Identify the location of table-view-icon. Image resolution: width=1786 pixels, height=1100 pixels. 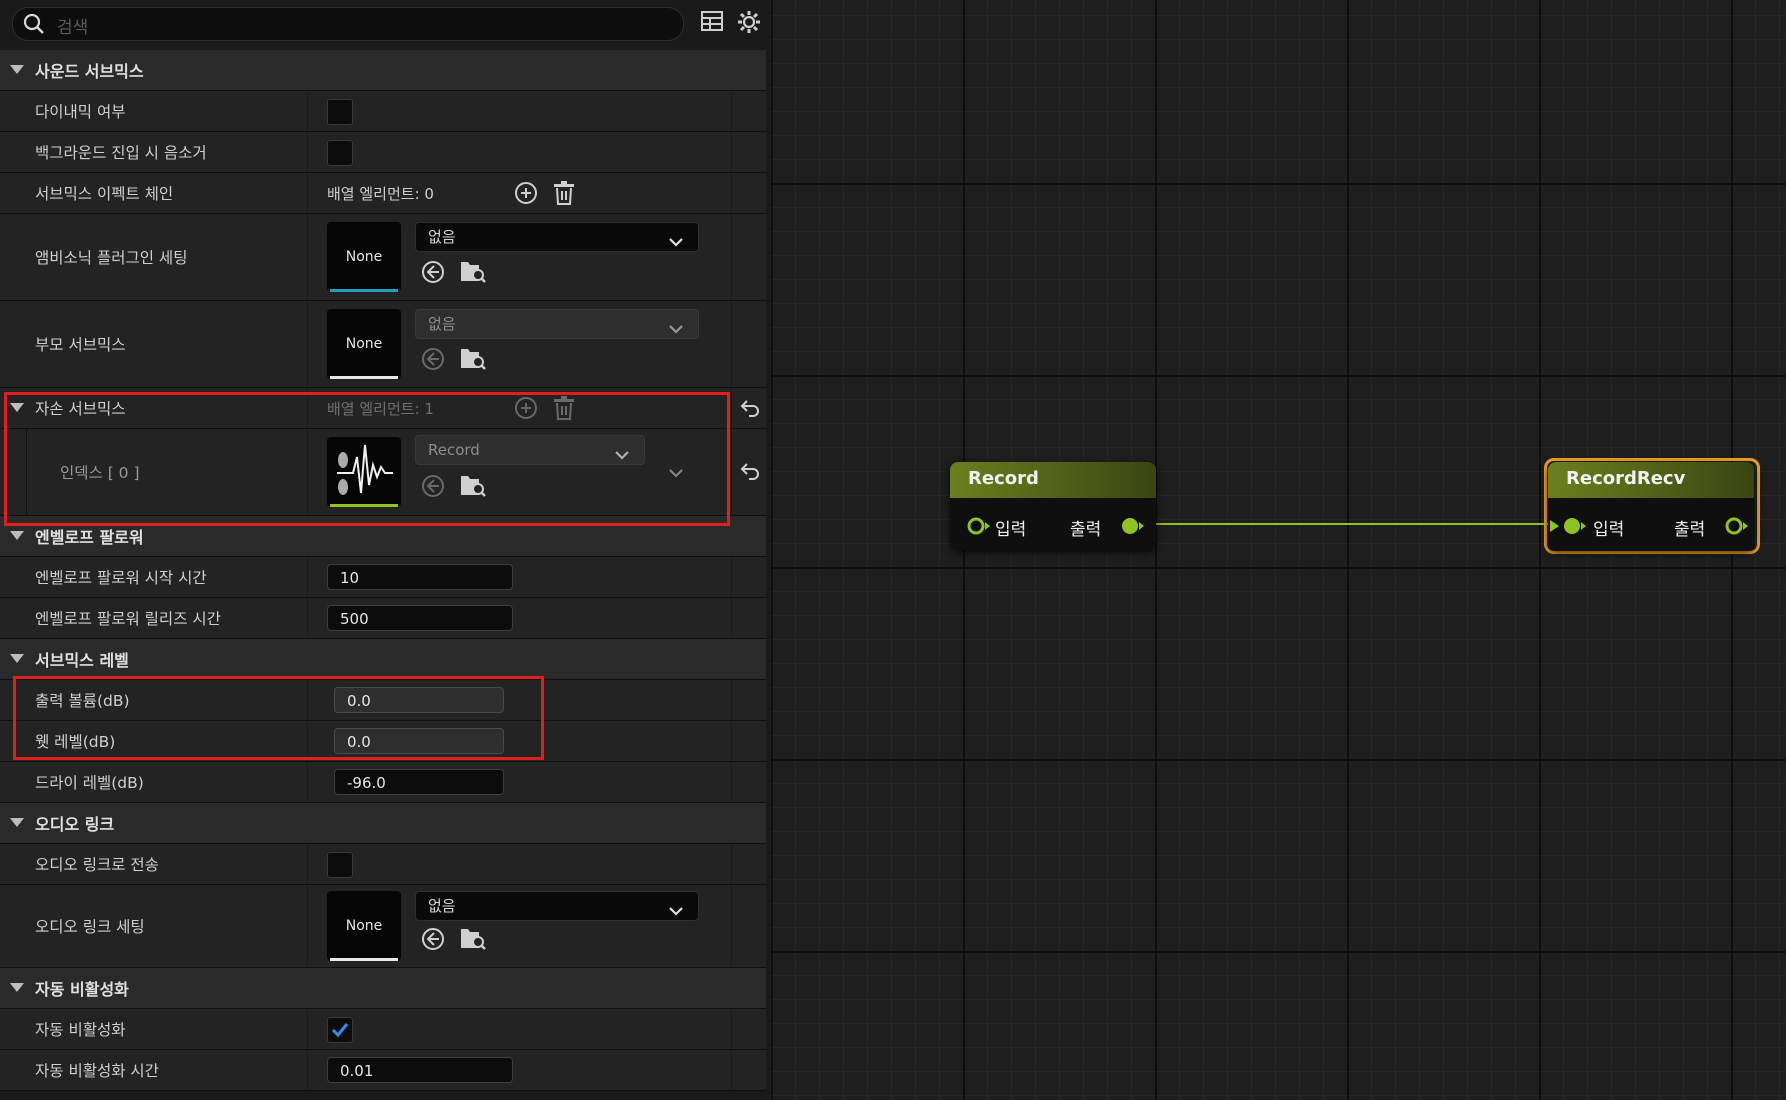
(712, 23).